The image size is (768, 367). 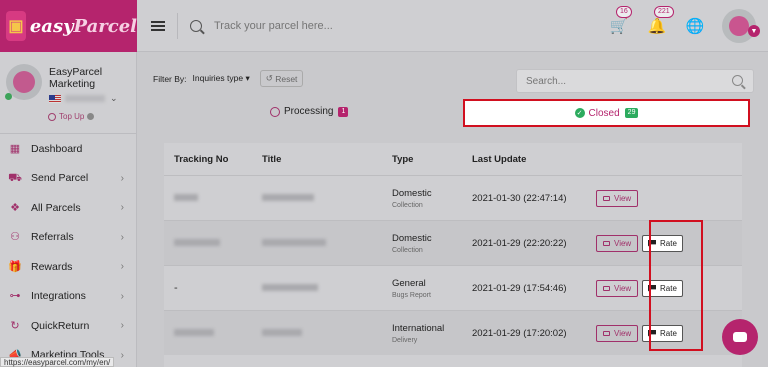 What do you see at coordinates (664, 12) in the screenshot?
I see `notification-count-badge: 221` at bounding box center [664, 12].